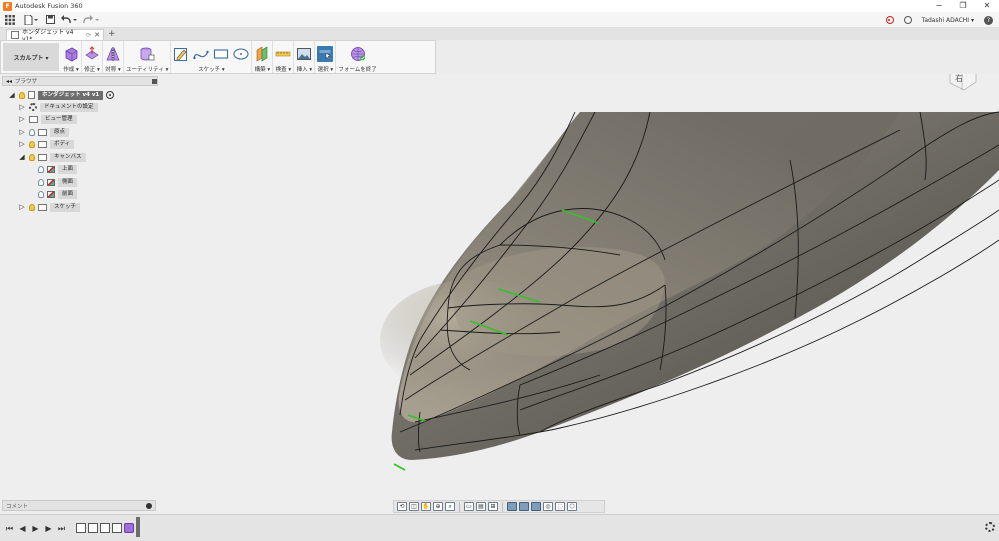 The width and height of the screenshot is (999, 541). I want to click on utilities-group: ユーティリティ ▾, so click(148, 57).